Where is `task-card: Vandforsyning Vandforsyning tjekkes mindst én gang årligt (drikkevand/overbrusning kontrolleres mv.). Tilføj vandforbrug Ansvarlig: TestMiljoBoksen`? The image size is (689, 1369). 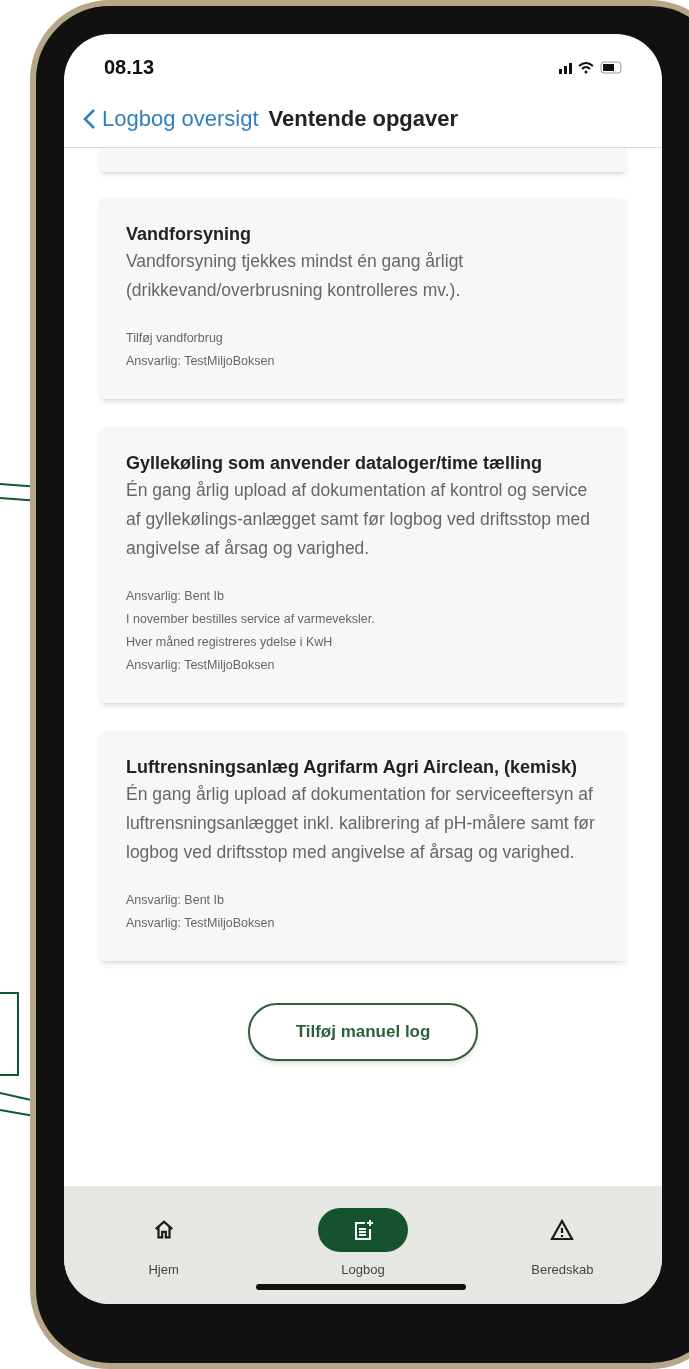
task-card: Vandforsyning Vandforsyning tjekkes mindst én gang årligt (drikkevand/overbrusning kontrolleres mv.). Tilføj vandforbrug Ansvarlig: TestMiljoBoksen is located at coordinates (363, 298).